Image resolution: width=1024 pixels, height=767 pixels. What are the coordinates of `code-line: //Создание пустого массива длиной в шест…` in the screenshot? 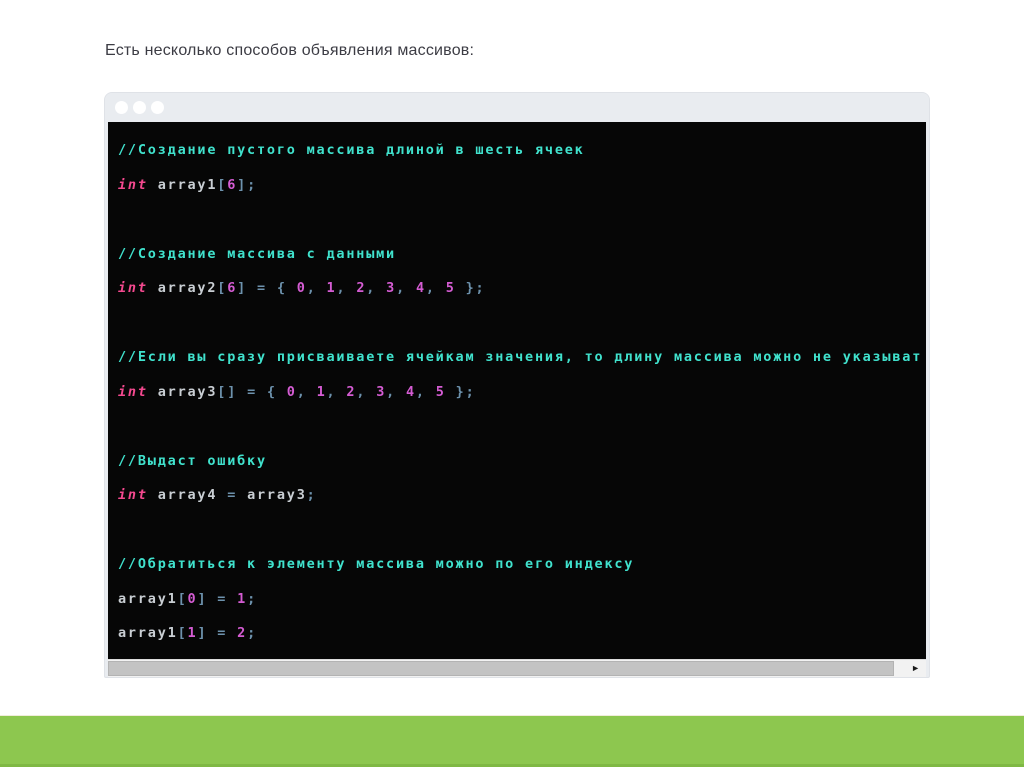 It's located at (351, 150).